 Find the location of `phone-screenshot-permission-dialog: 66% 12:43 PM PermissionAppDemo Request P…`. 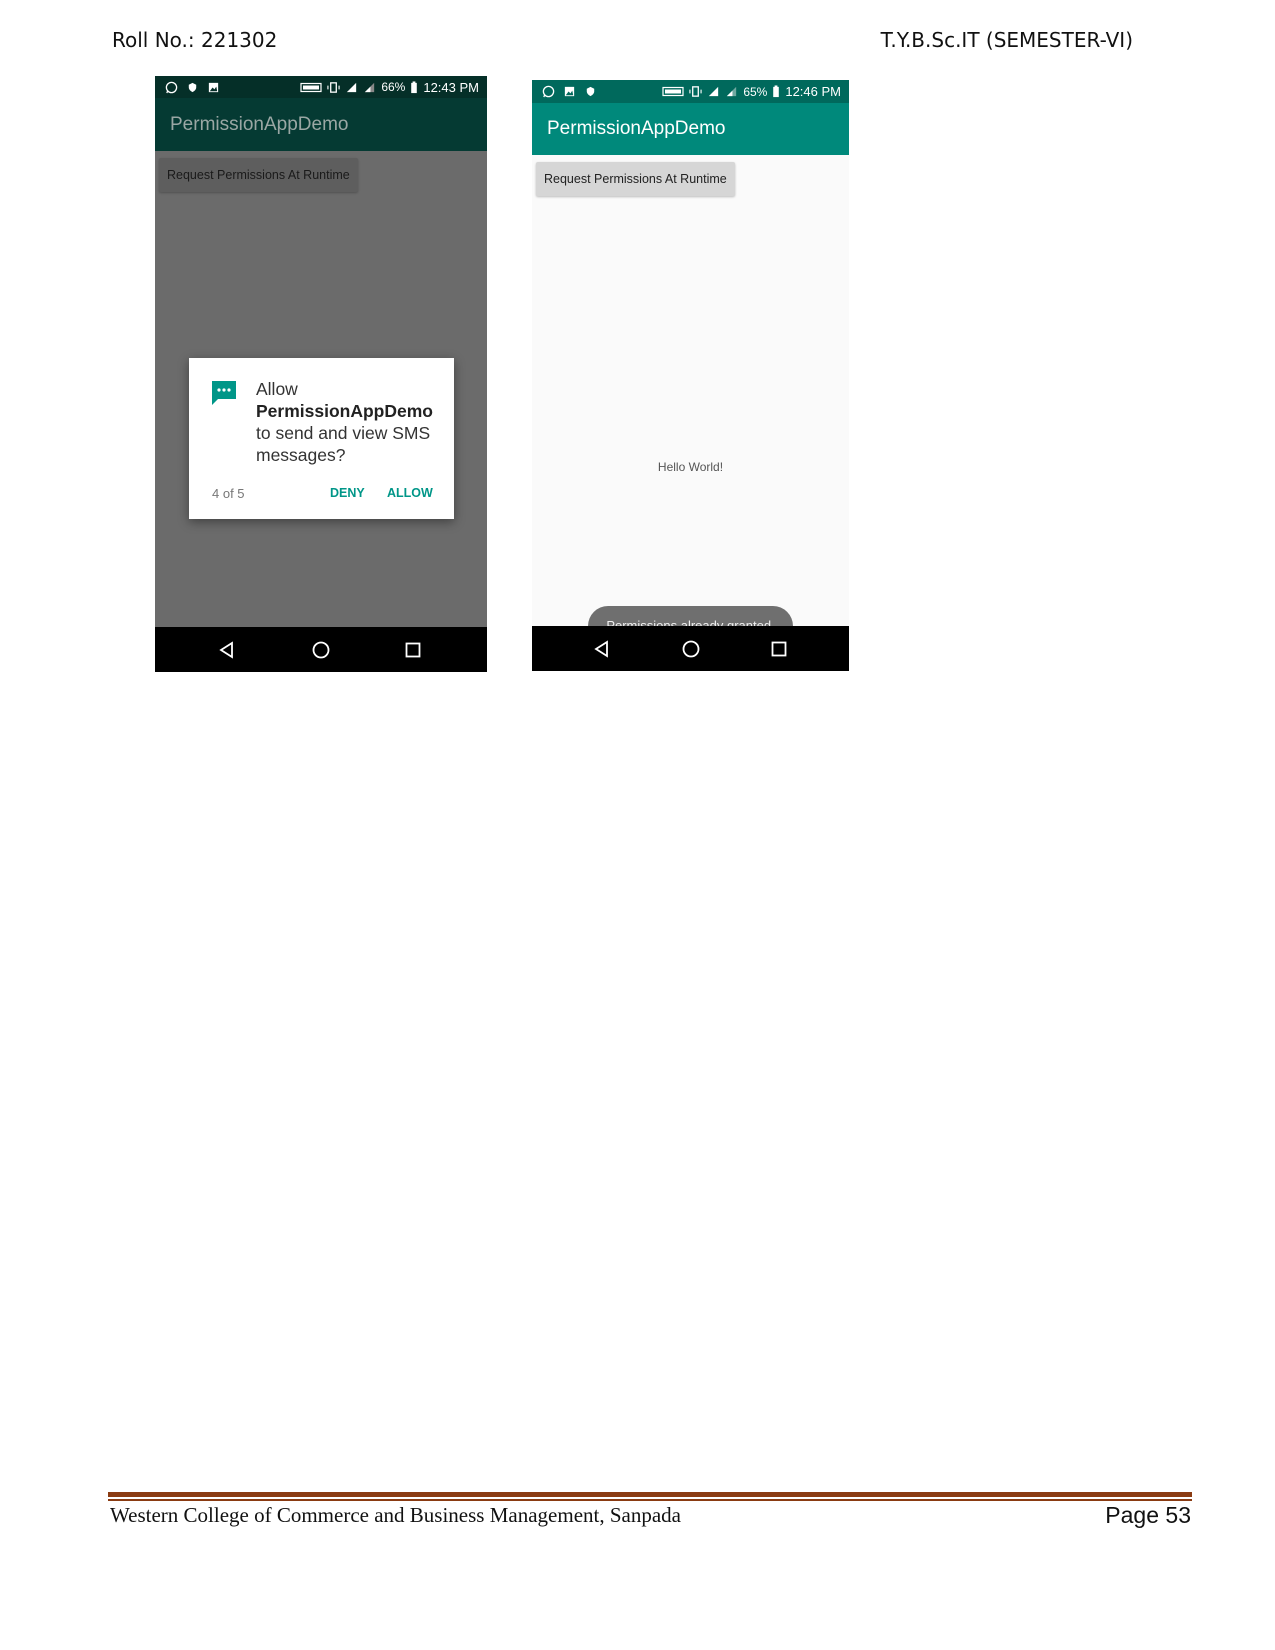

phone-screenshot-permission-dialog: 66% 12:43 PM PermissionAppDemo Request P… is located at coordinates (321, 374).